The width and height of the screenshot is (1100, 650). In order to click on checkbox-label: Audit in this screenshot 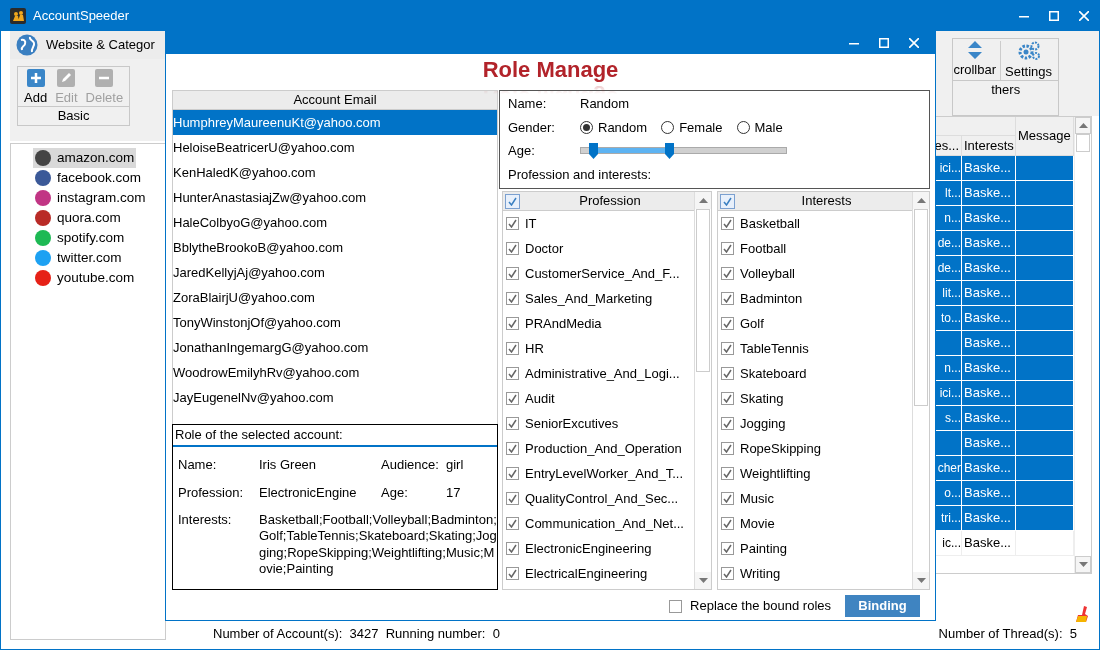, I will do `click(540, 398)`.